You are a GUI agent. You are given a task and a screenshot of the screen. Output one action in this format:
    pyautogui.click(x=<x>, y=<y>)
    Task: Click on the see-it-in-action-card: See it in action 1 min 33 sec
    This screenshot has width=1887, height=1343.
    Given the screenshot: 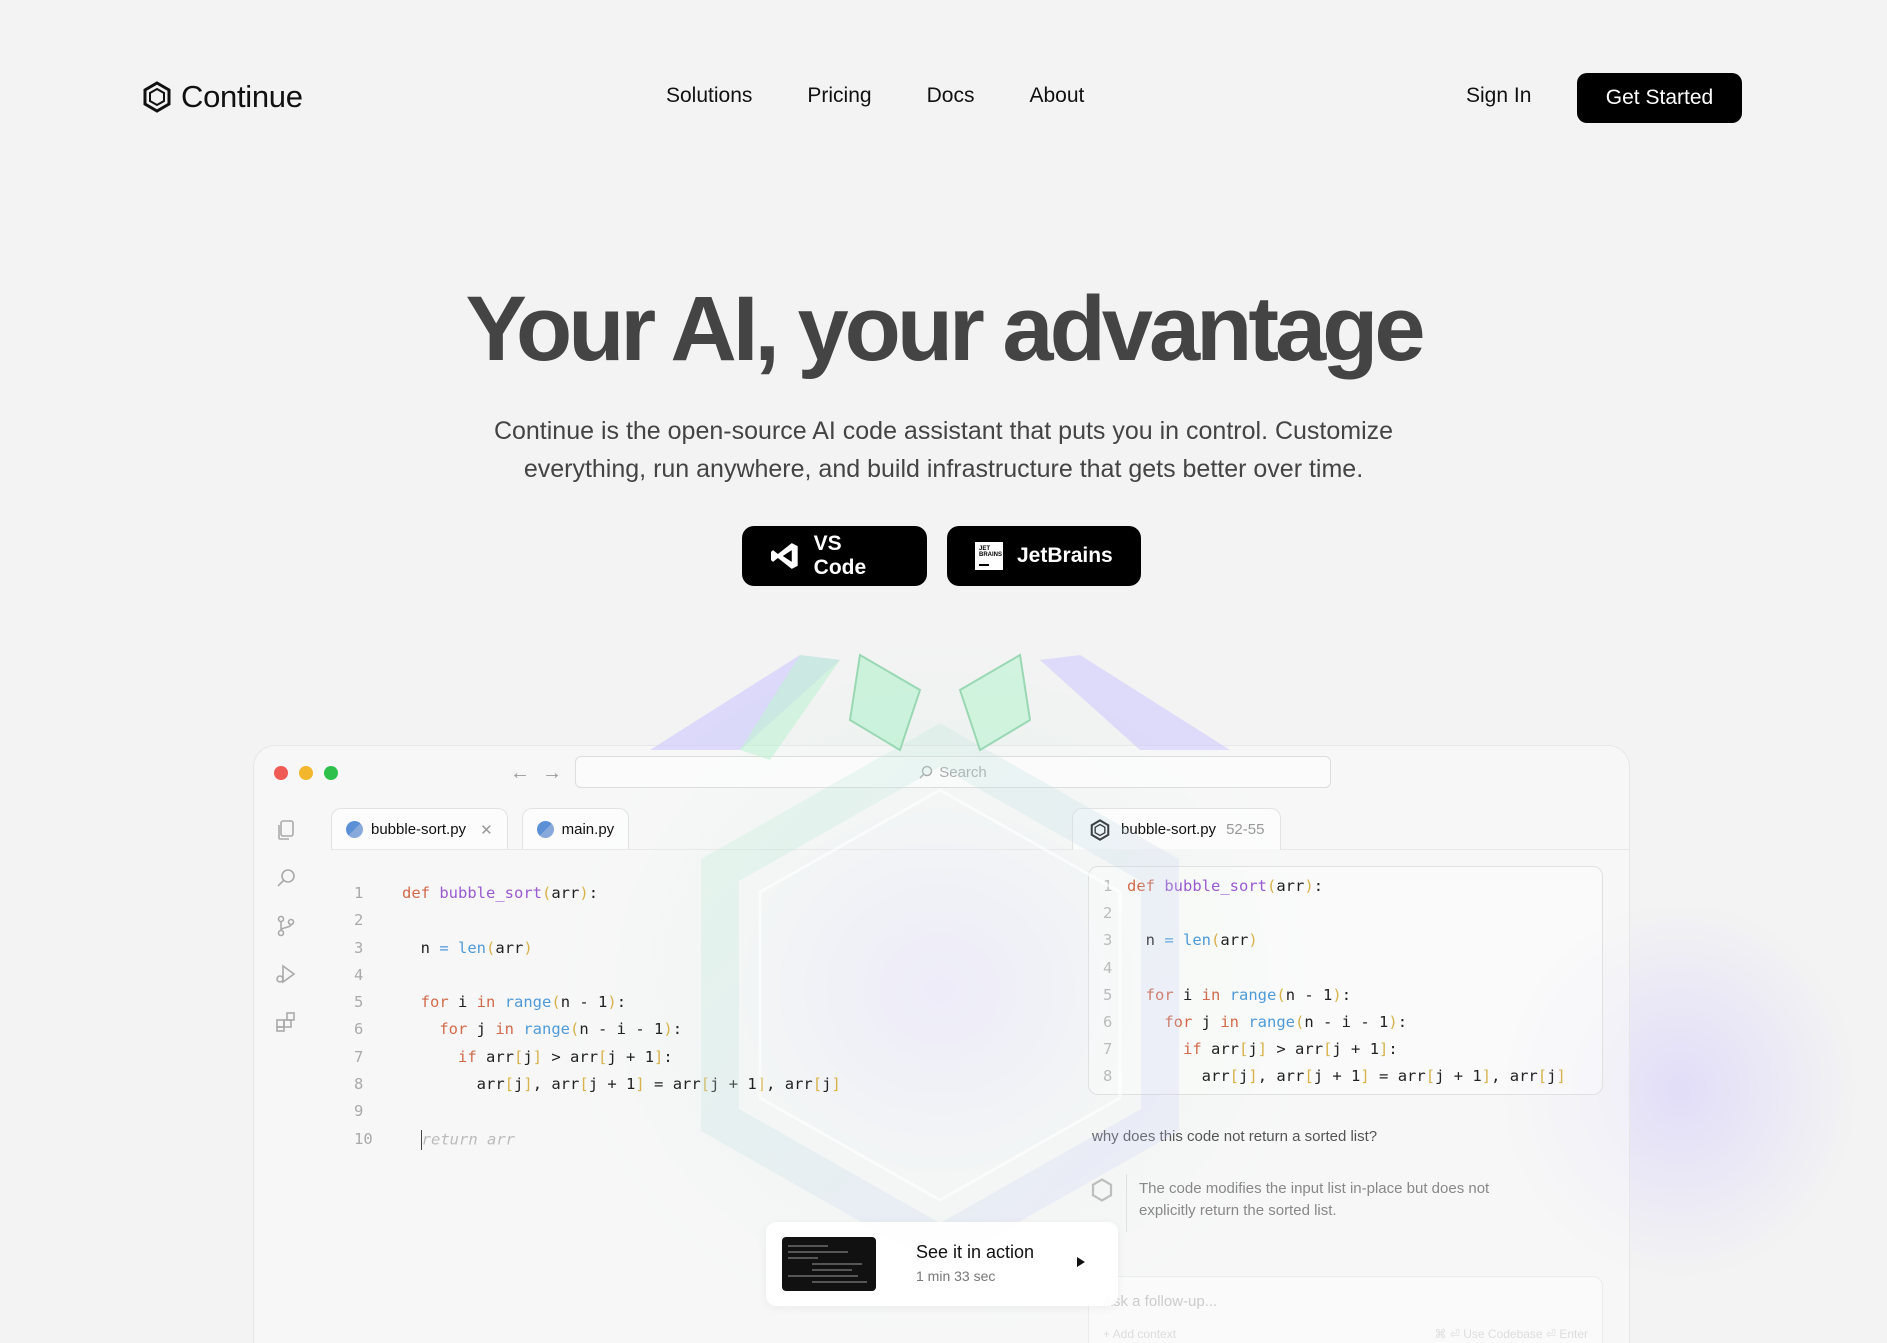 What is the action you would take?
    pyautogui.click(x=942, y=1264)
    